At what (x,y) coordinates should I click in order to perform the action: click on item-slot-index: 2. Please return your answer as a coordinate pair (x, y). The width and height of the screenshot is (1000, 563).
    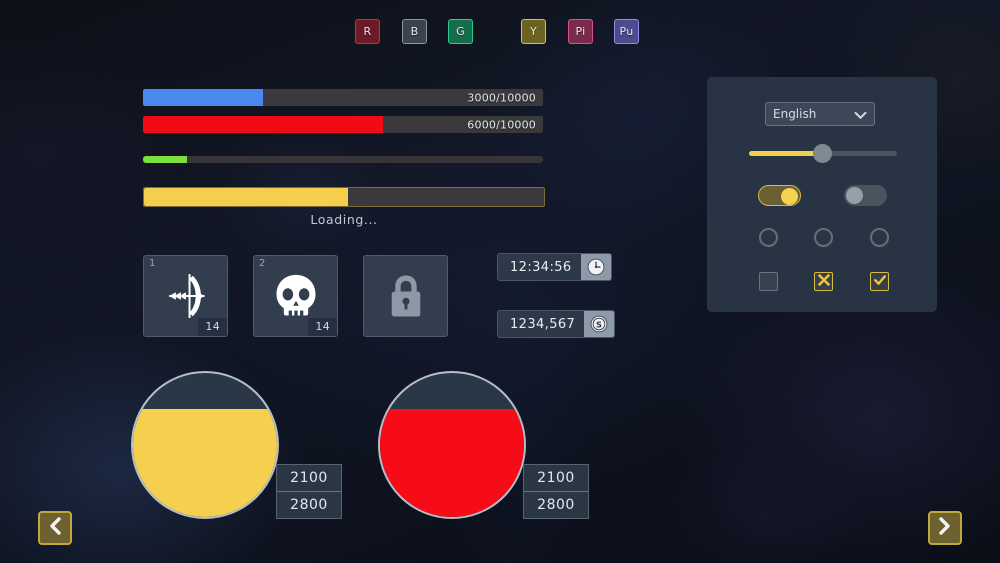
    Looking at the image, I should click on (262, 263).